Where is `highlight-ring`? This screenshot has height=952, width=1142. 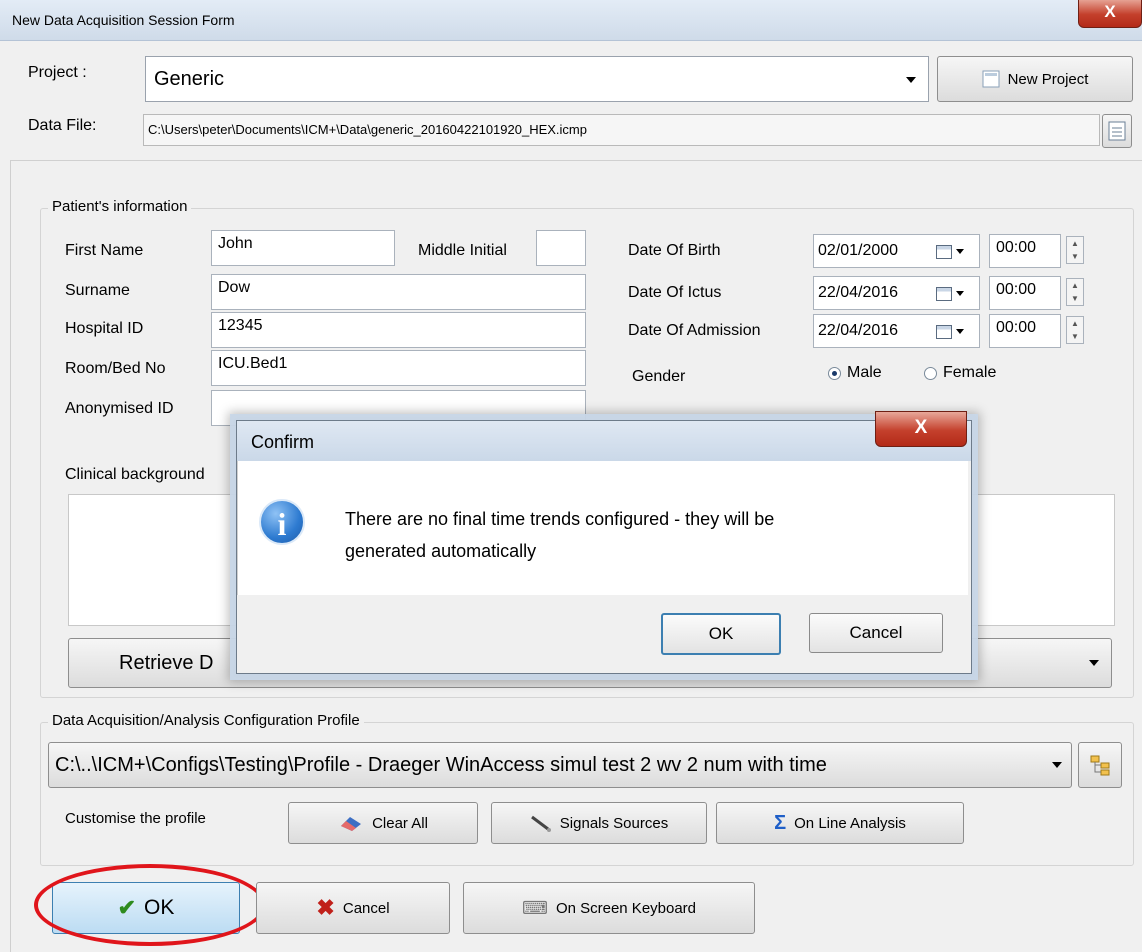 highlight-ring is located at coordinates (150, 905).